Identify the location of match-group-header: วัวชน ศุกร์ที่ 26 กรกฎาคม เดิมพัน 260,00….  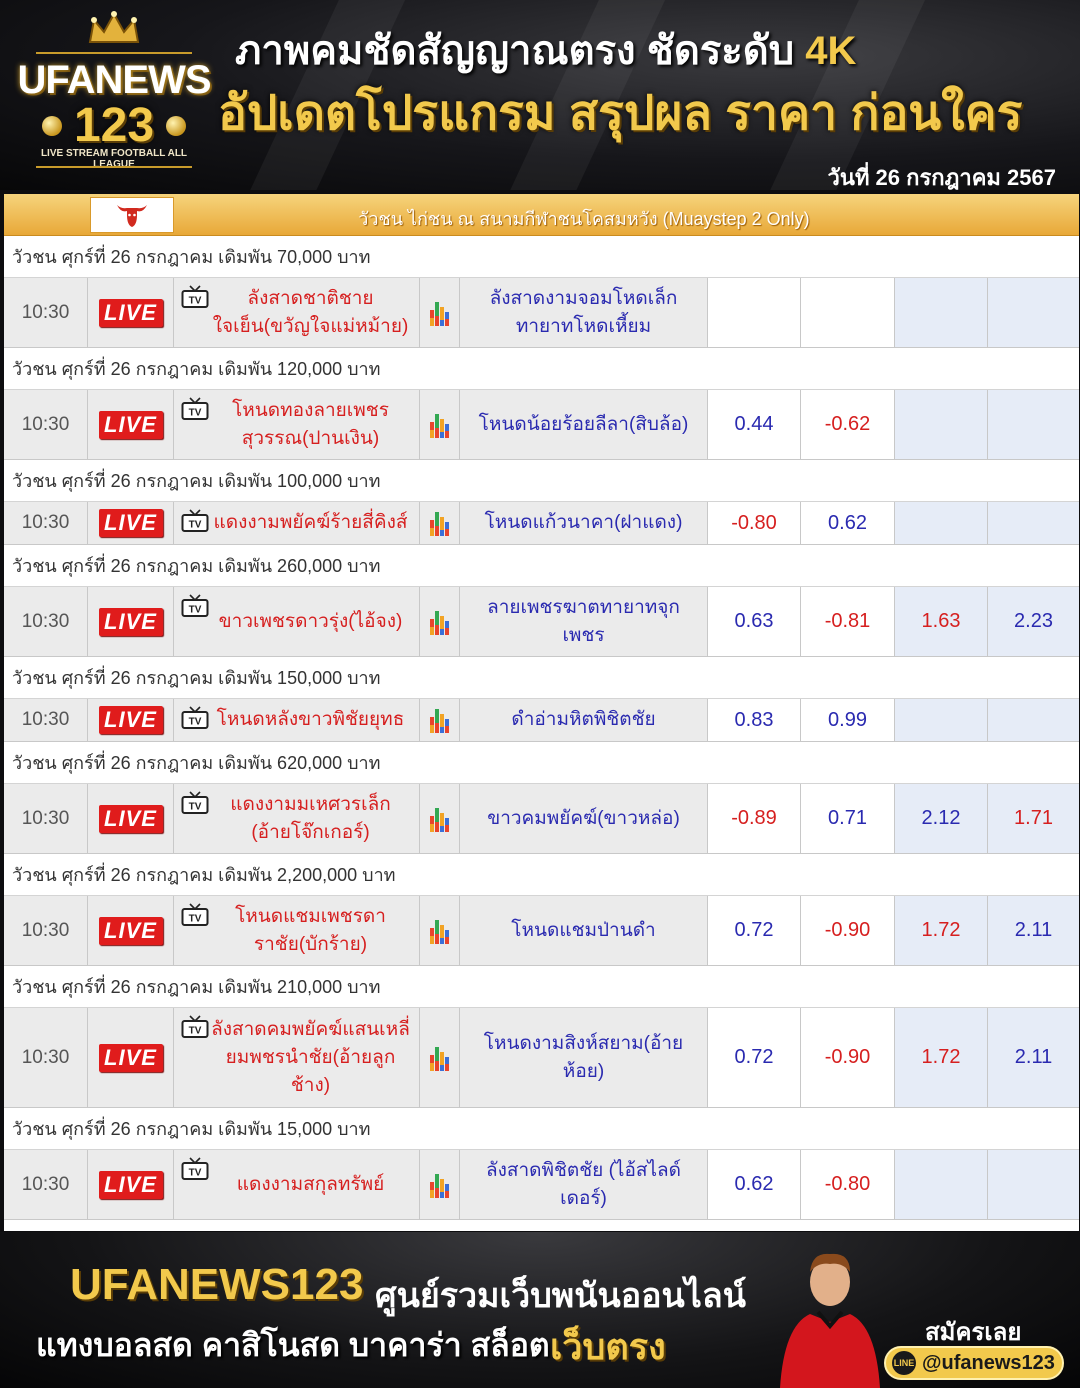
(541, 566).